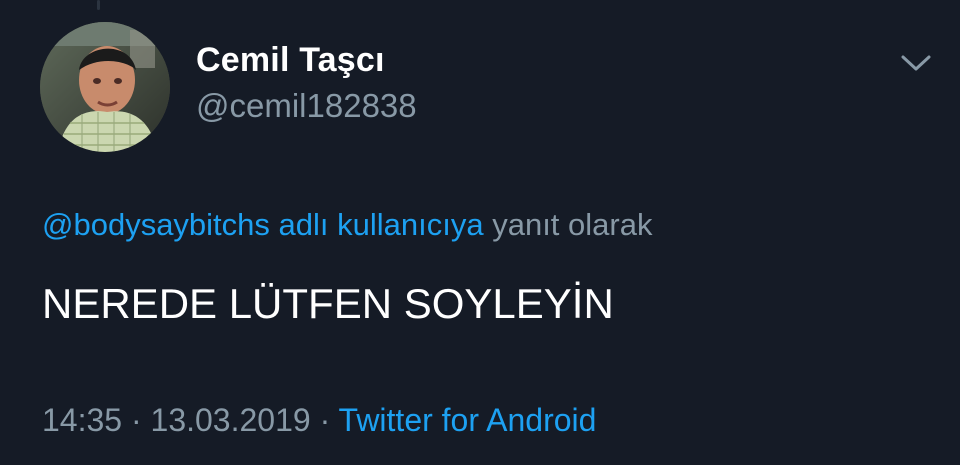  I want to click on reply-suffix: yanıt olarak, so click(568, 224).